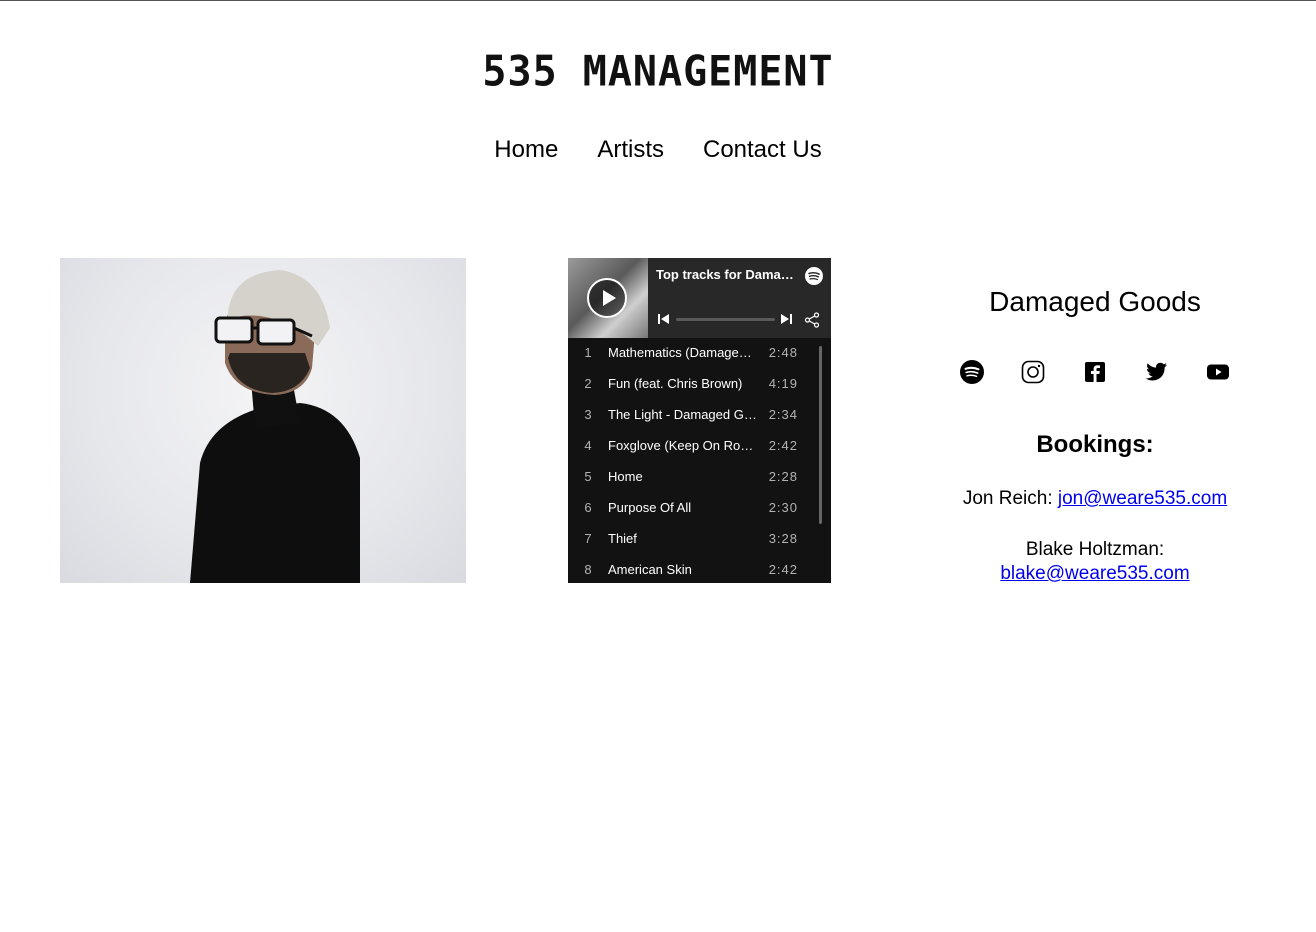 The width and height of the screenshot is (1316, 932). I want to click on email-link-blake: blake@weare535.com, so click(1094, 573).